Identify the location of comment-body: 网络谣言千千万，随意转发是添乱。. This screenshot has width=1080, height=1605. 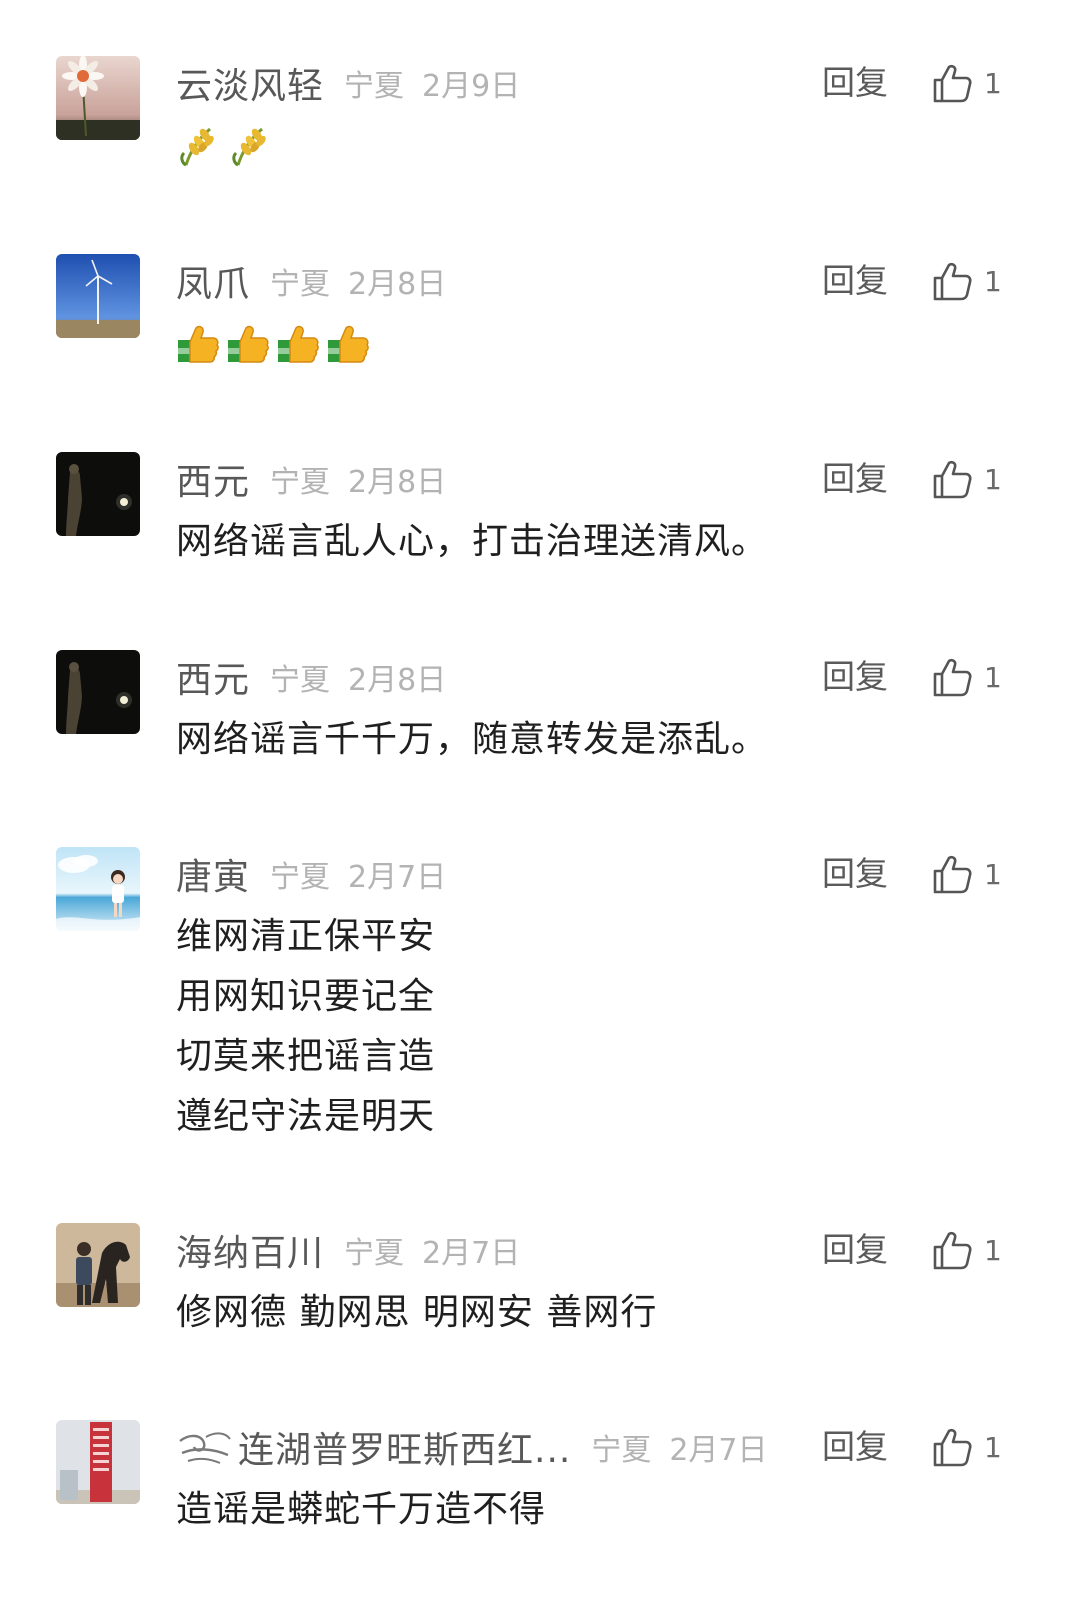
(472, 740).